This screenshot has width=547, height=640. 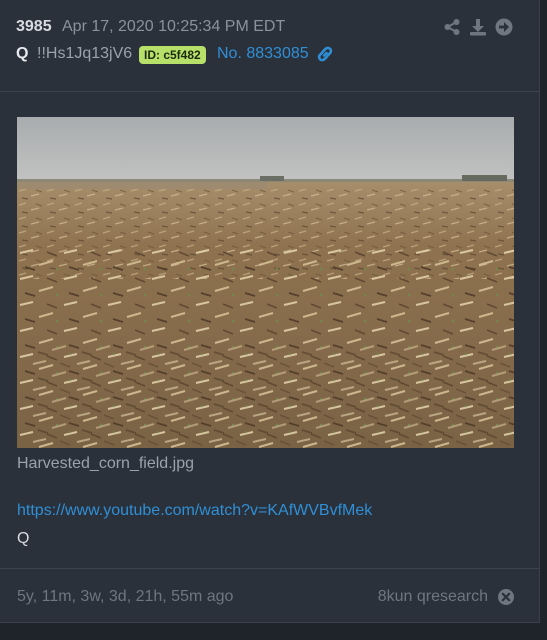 I want to click on time-ago: 5y, 11m, 3w, 3d, 21h, 55m ago, so click(x=125, y=596).